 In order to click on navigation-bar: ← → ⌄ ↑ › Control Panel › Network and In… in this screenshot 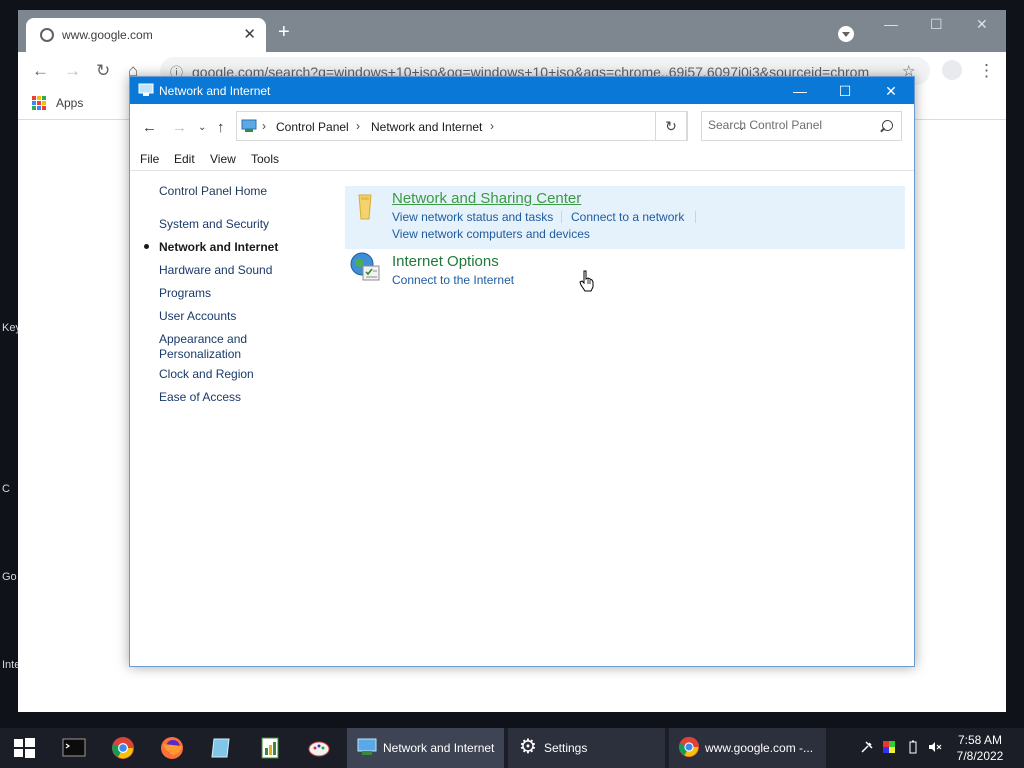, I will do `click(522, 128)`.